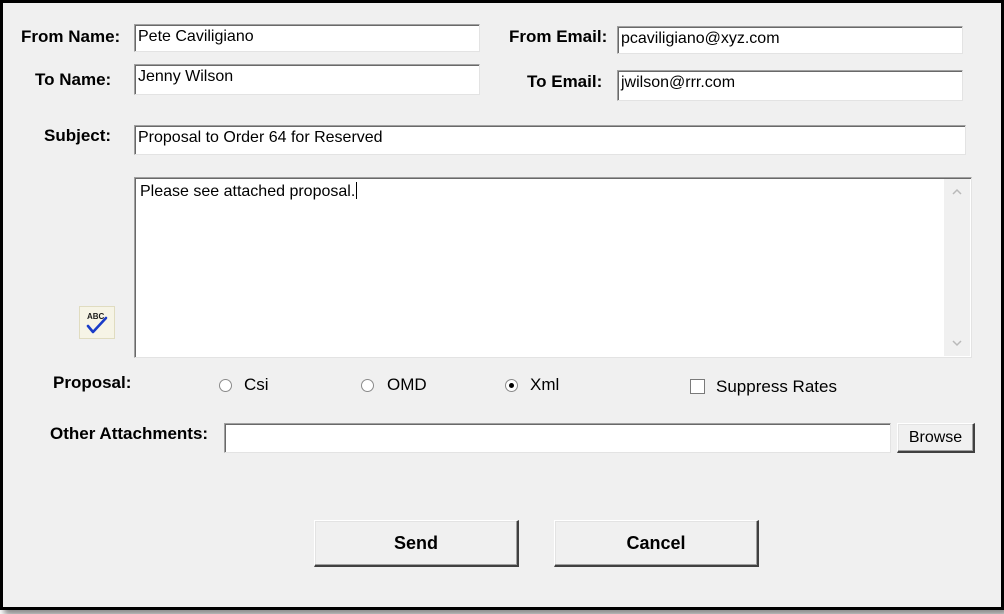 The image size is (1004, 614). What do you see at coordinates (957, 192) in the screenshot?
I see `scroll-up-arrow-icon` at bounding box center [957, 192].